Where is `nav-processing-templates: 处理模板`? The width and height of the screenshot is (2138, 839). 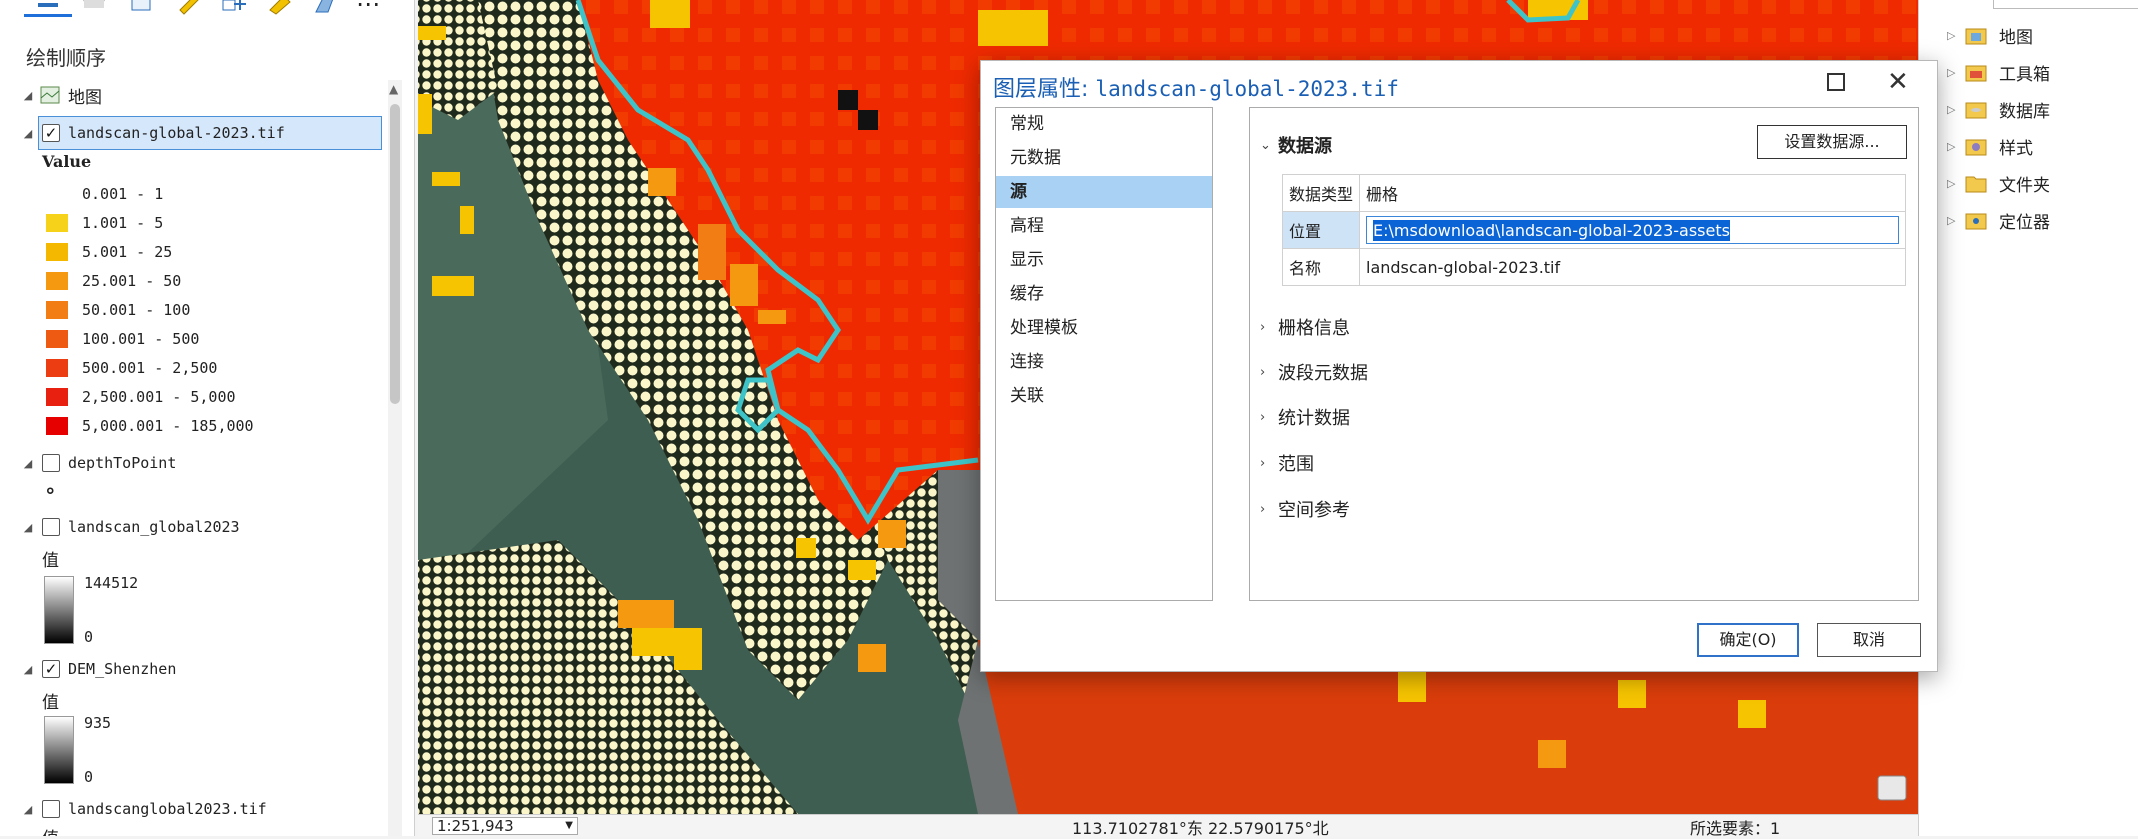
nav-processing-templates: 处理模板 is located at coordinates (1104, 328).